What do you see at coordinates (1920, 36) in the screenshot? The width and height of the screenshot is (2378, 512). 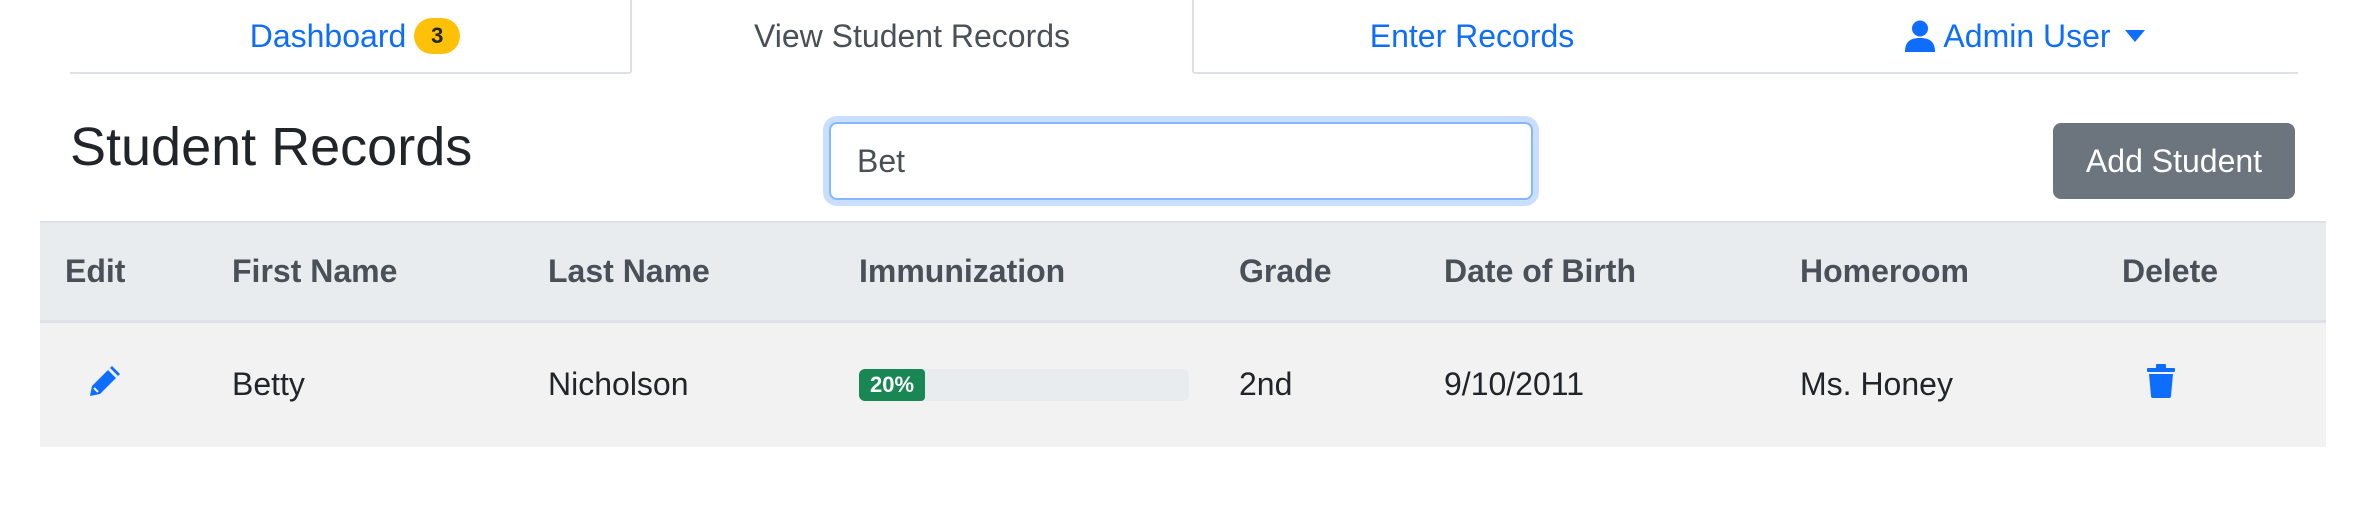 I see `user-icon` at bounding box center [1920, 36].